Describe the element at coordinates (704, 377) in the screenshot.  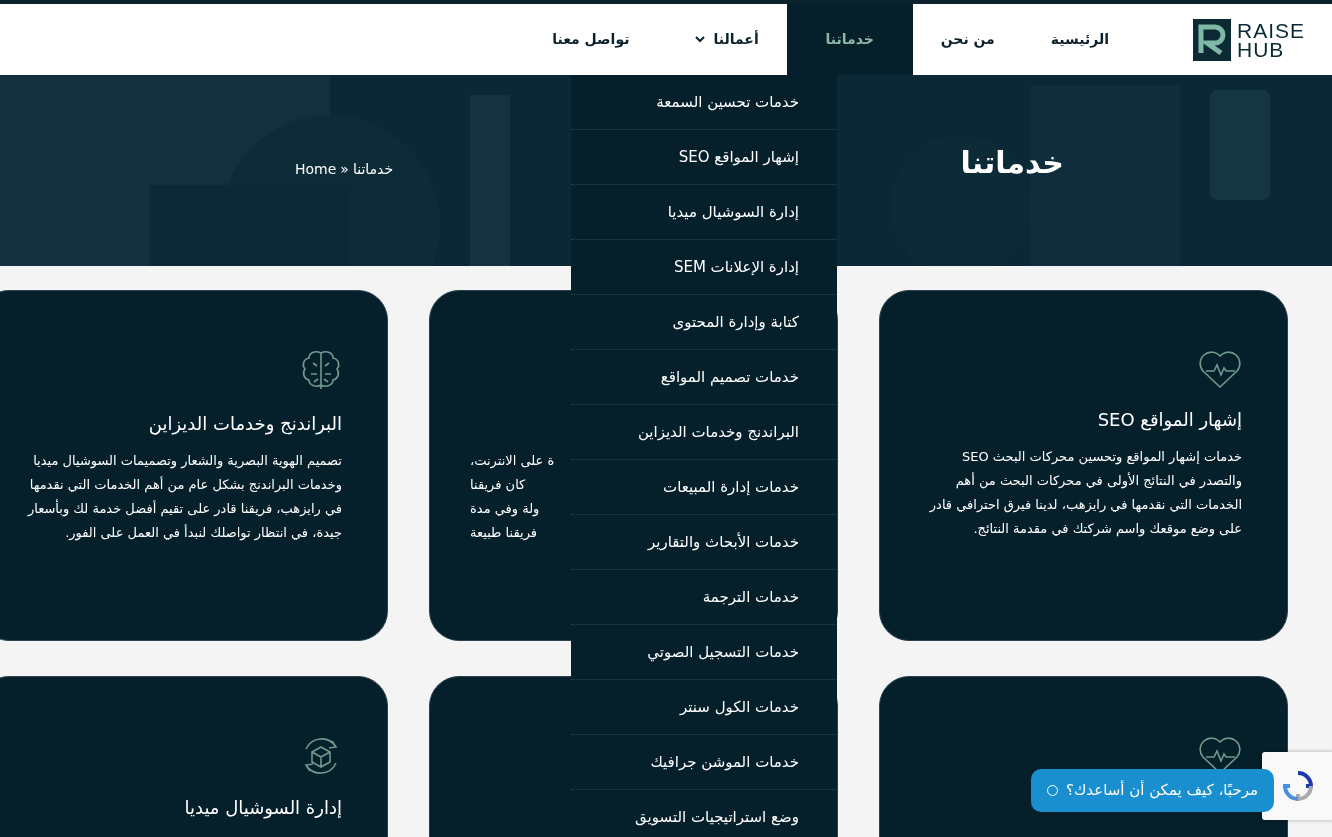
I see `menu-item: خدمات تصميم المواقع` at that location.